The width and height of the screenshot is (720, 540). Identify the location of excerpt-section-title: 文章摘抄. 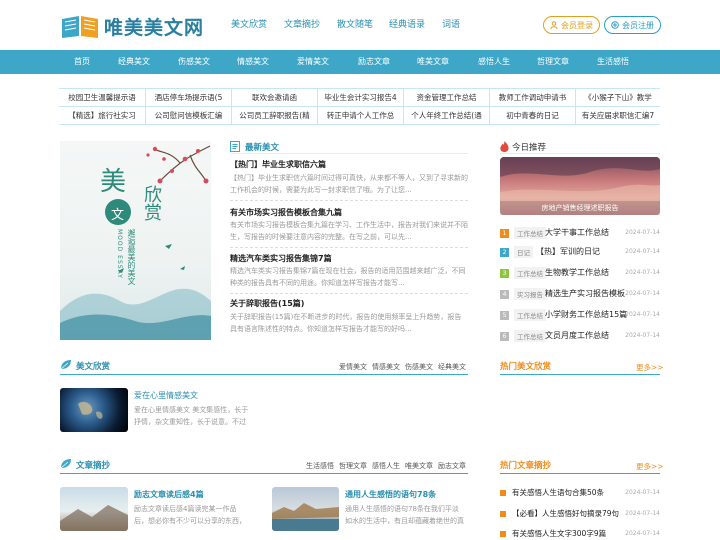
(93, 466).